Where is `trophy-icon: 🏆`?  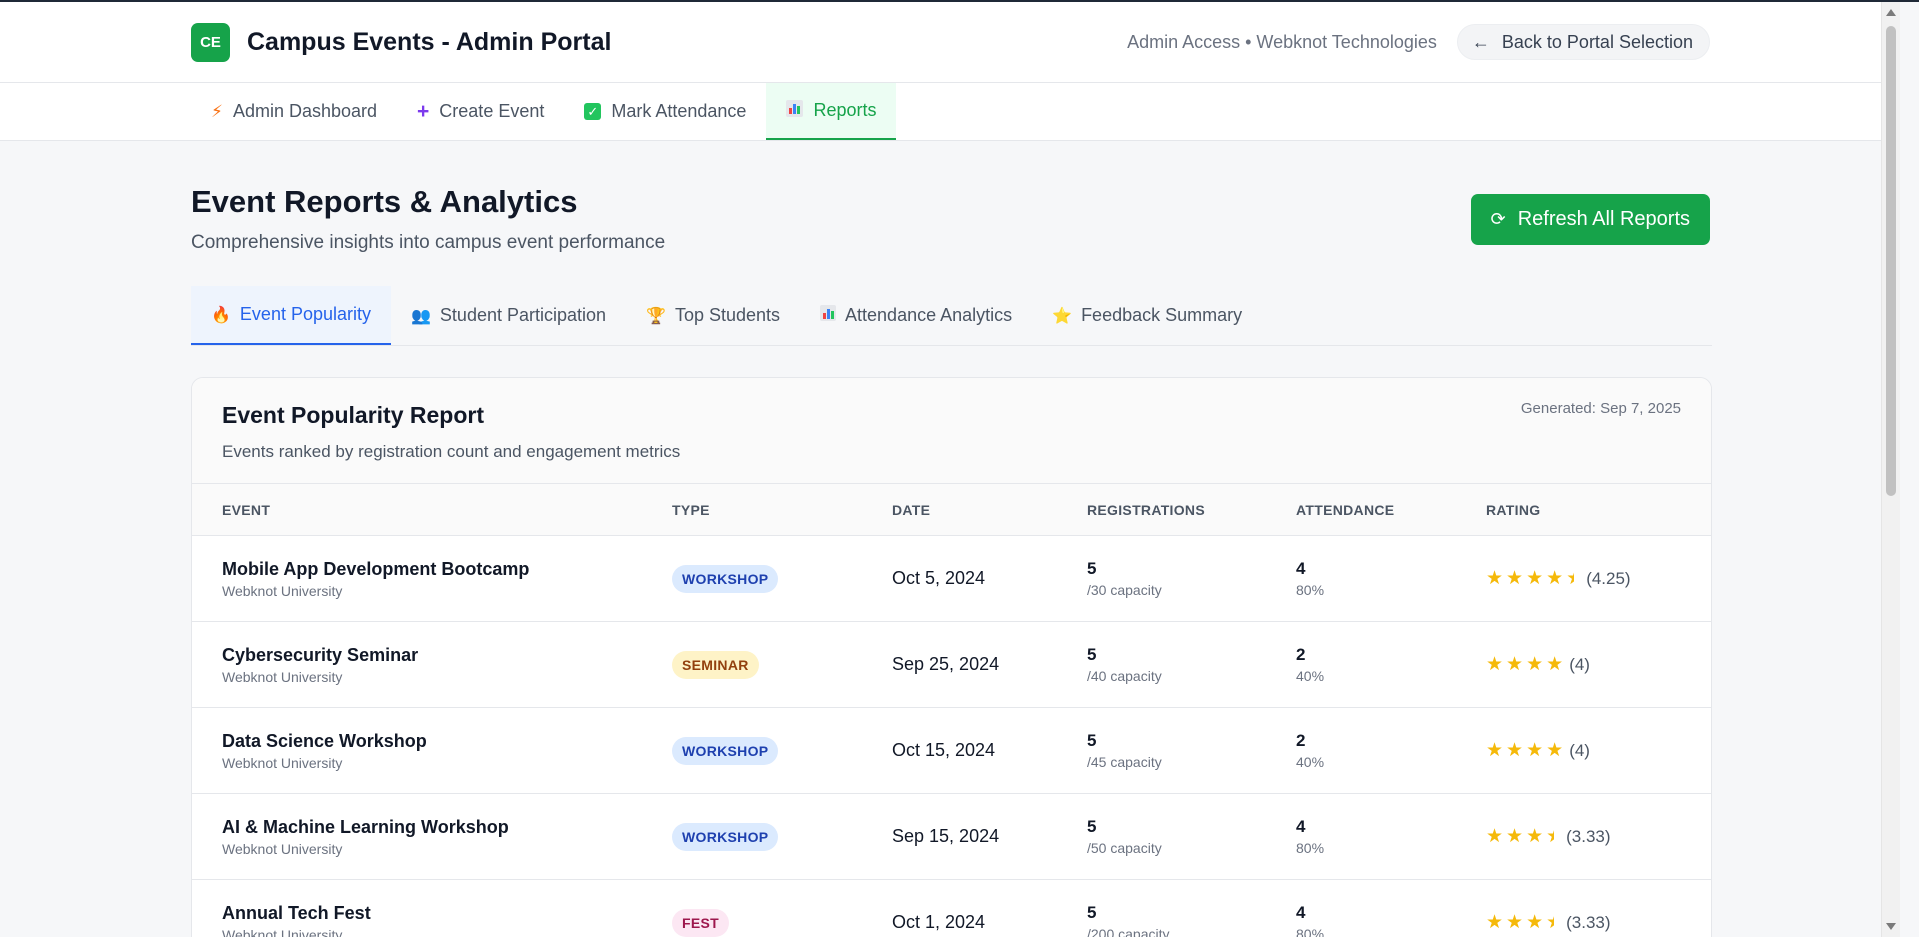 trophy-icon: 🏆 is located at coordinates (656, 316).